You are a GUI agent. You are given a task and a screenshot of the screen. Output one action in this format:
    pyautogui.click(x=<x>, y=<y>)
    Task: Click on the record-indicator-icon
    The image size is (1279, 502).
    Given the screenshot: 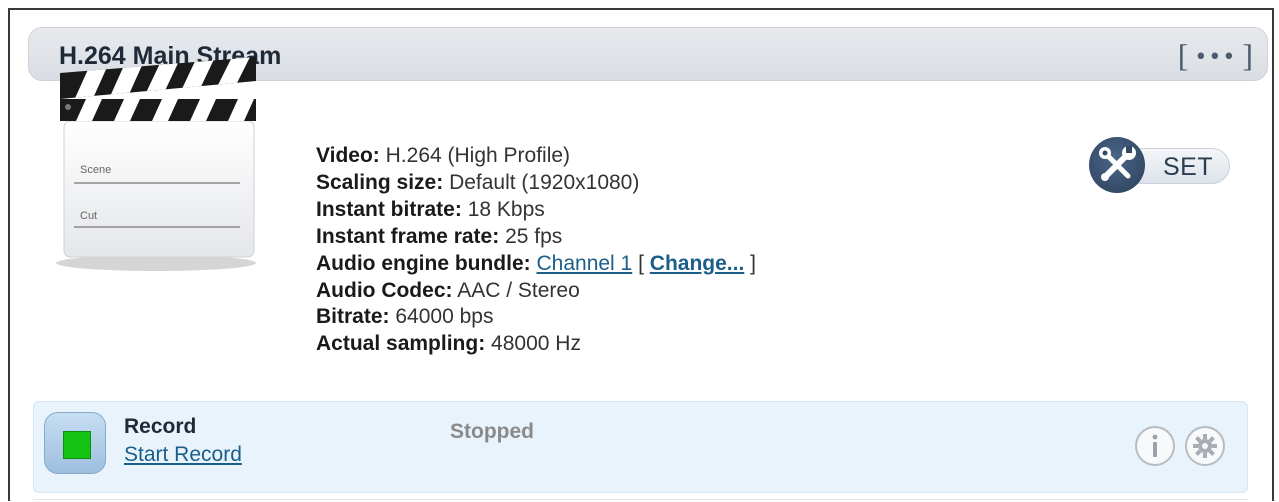 What is the action you would take?
    pyautogui.click(x=77, y=445)
    